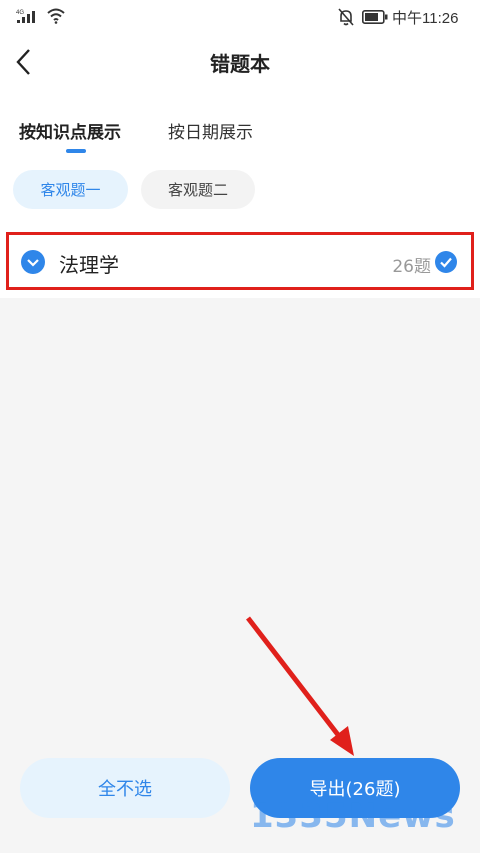 This screenshot has width=480, height=853. I want to click on tab-by-knowledge-point: 按知识点展示, so click(70, 130).